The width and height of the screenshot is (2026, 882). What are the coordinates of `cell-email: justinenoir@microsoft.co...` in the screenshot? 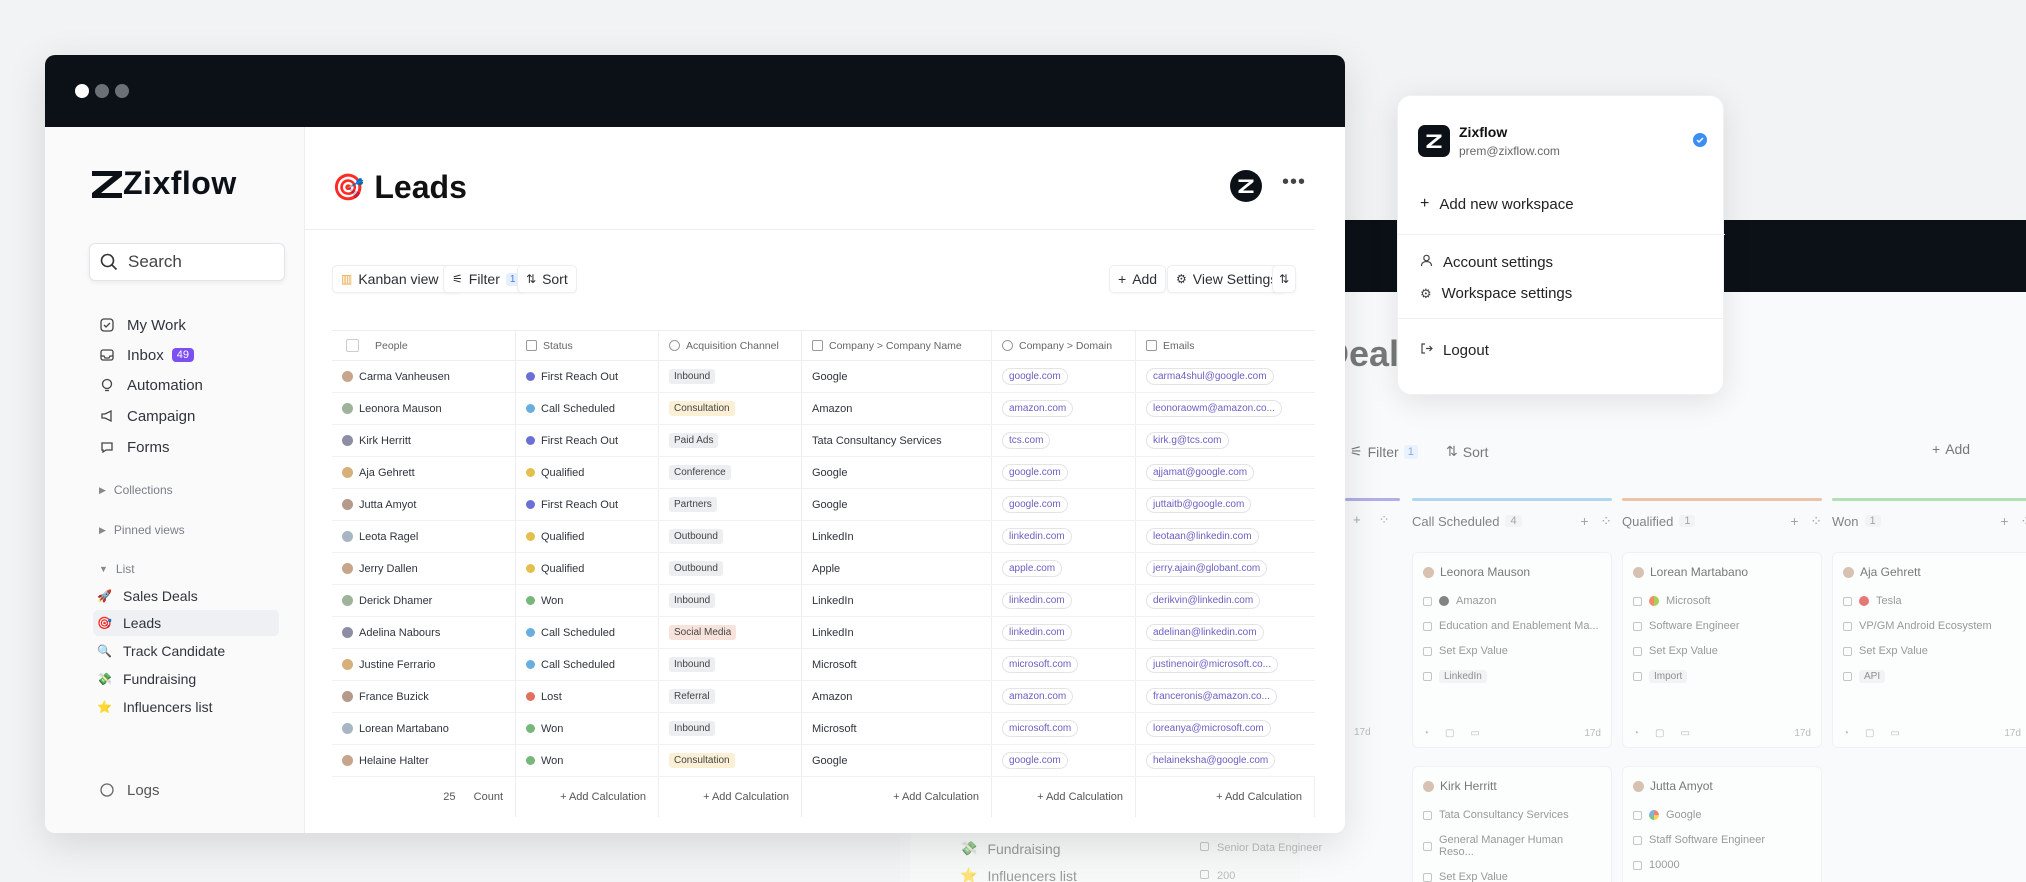 It's located at (1225, 664).